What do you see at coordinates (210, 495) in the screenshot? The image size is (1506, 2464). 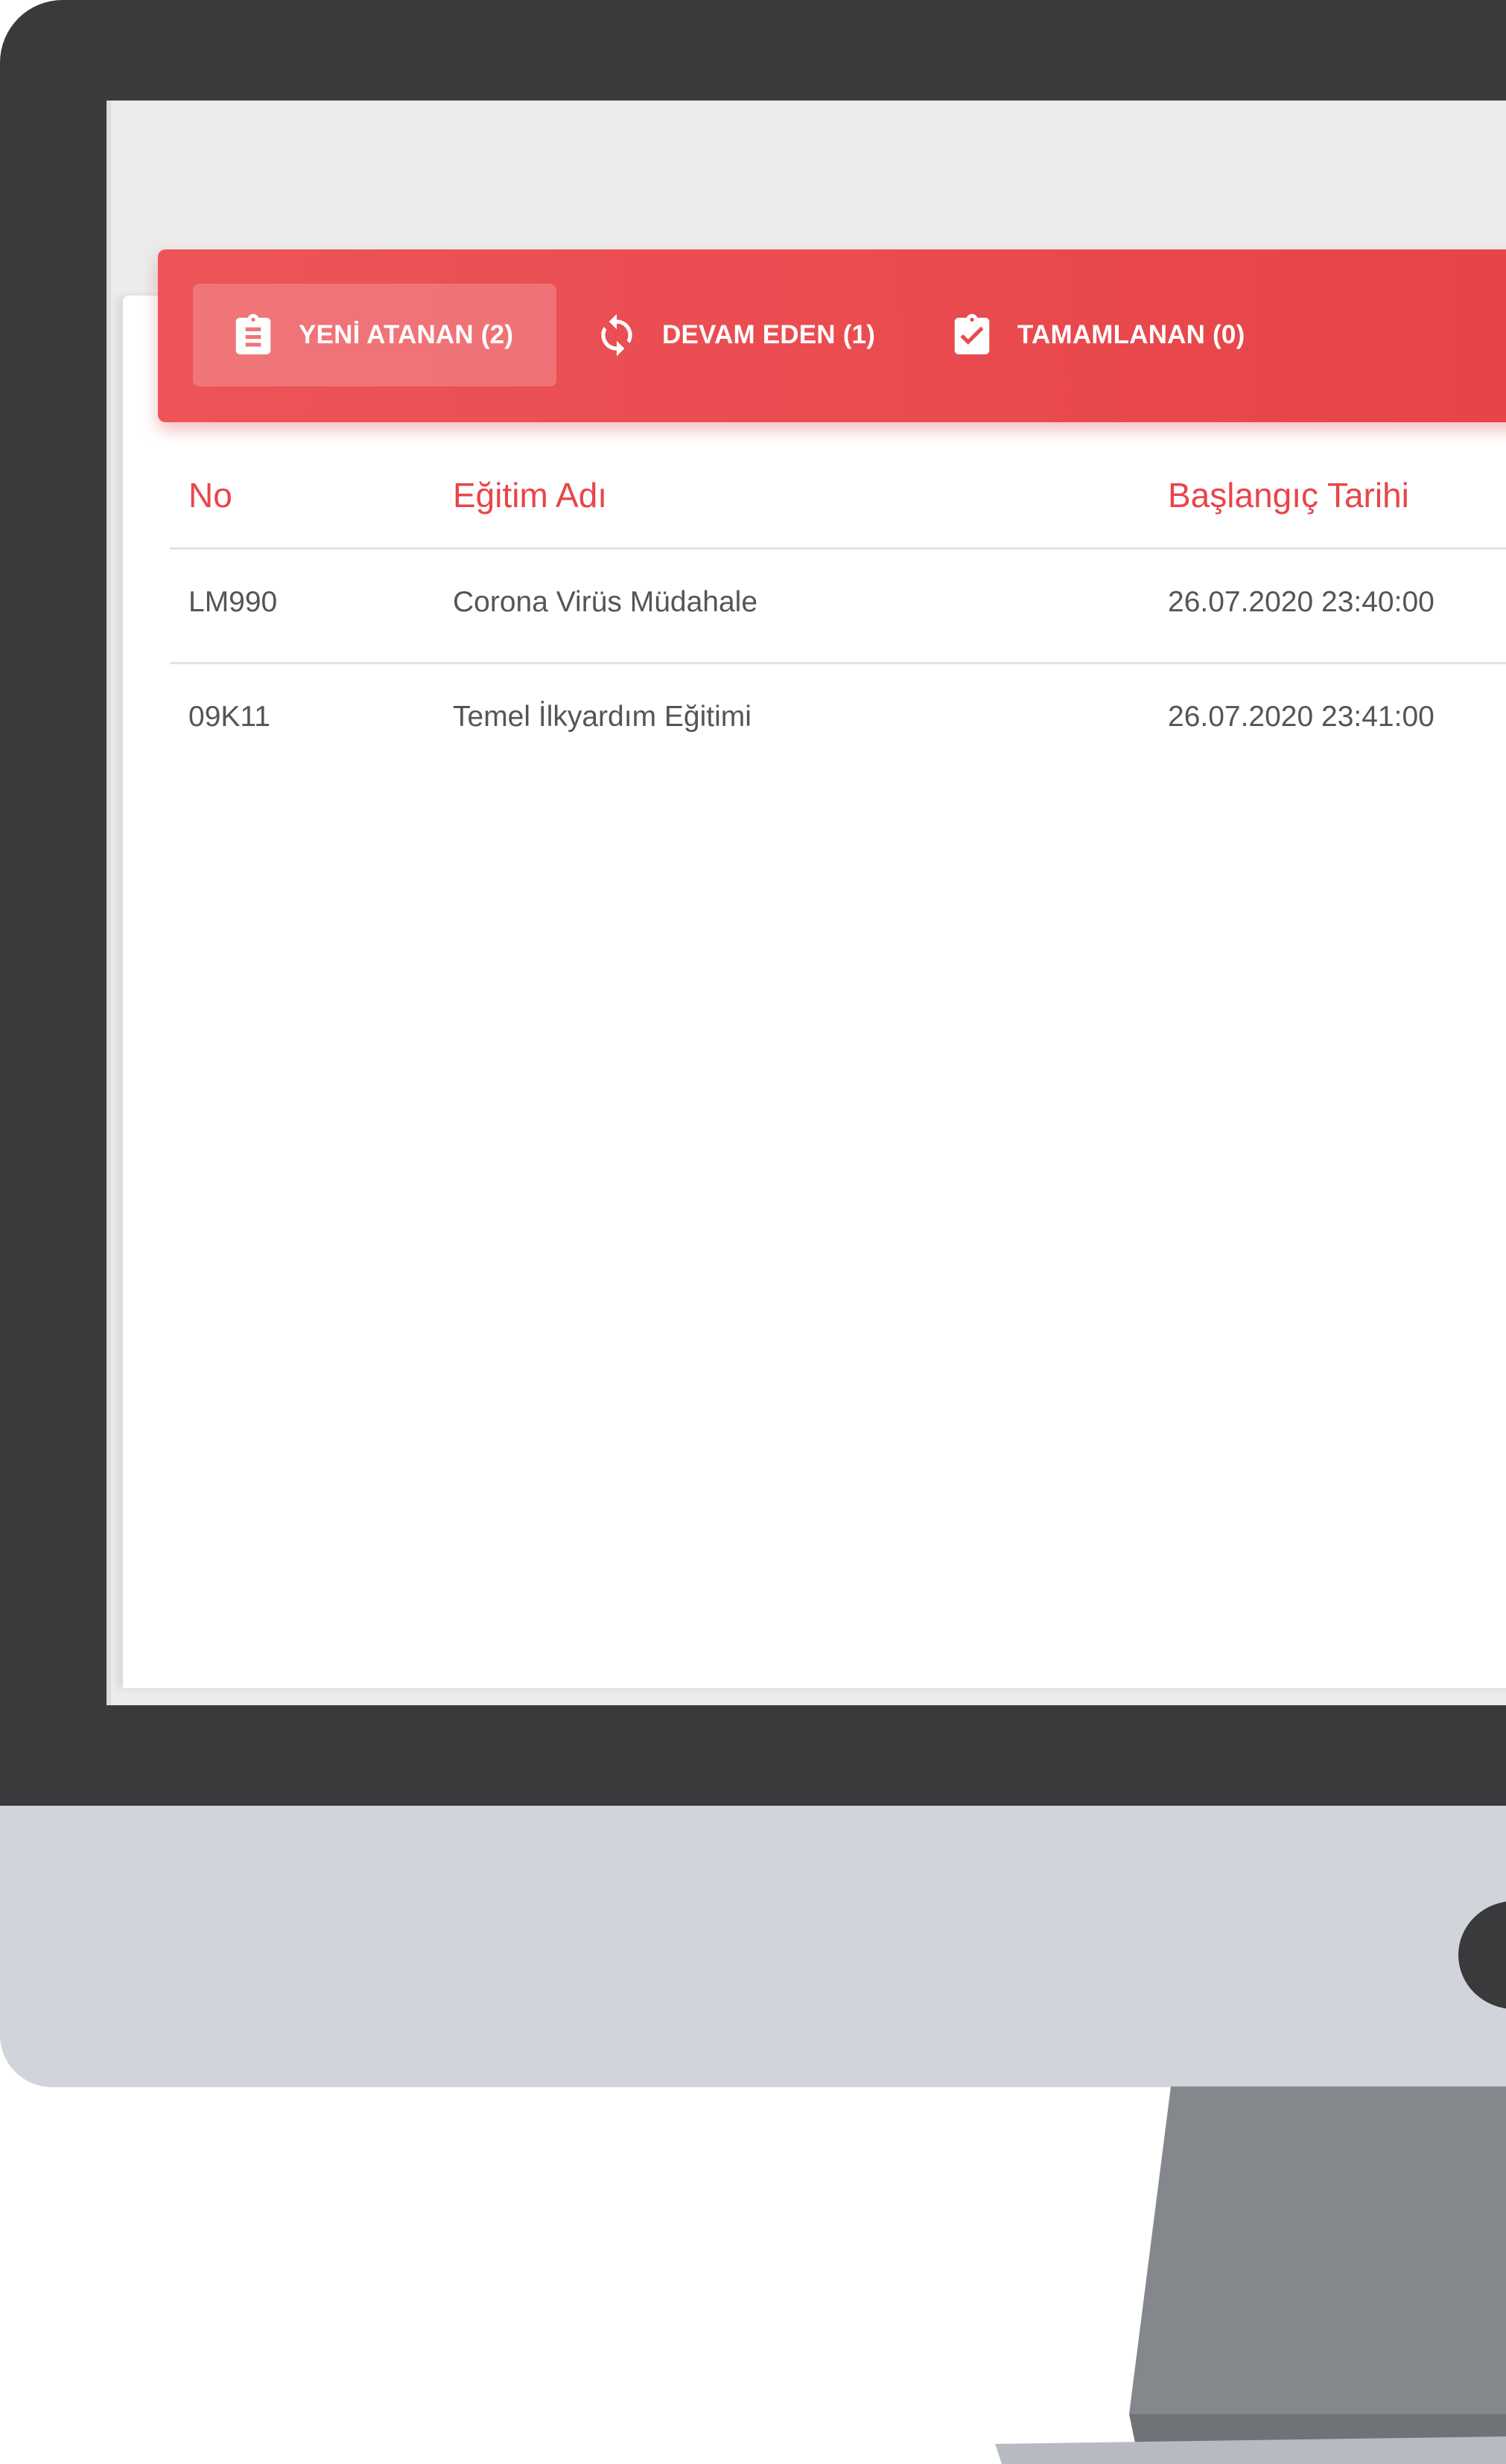 I see `column-header-no: No` at bounding box center [210, 495].